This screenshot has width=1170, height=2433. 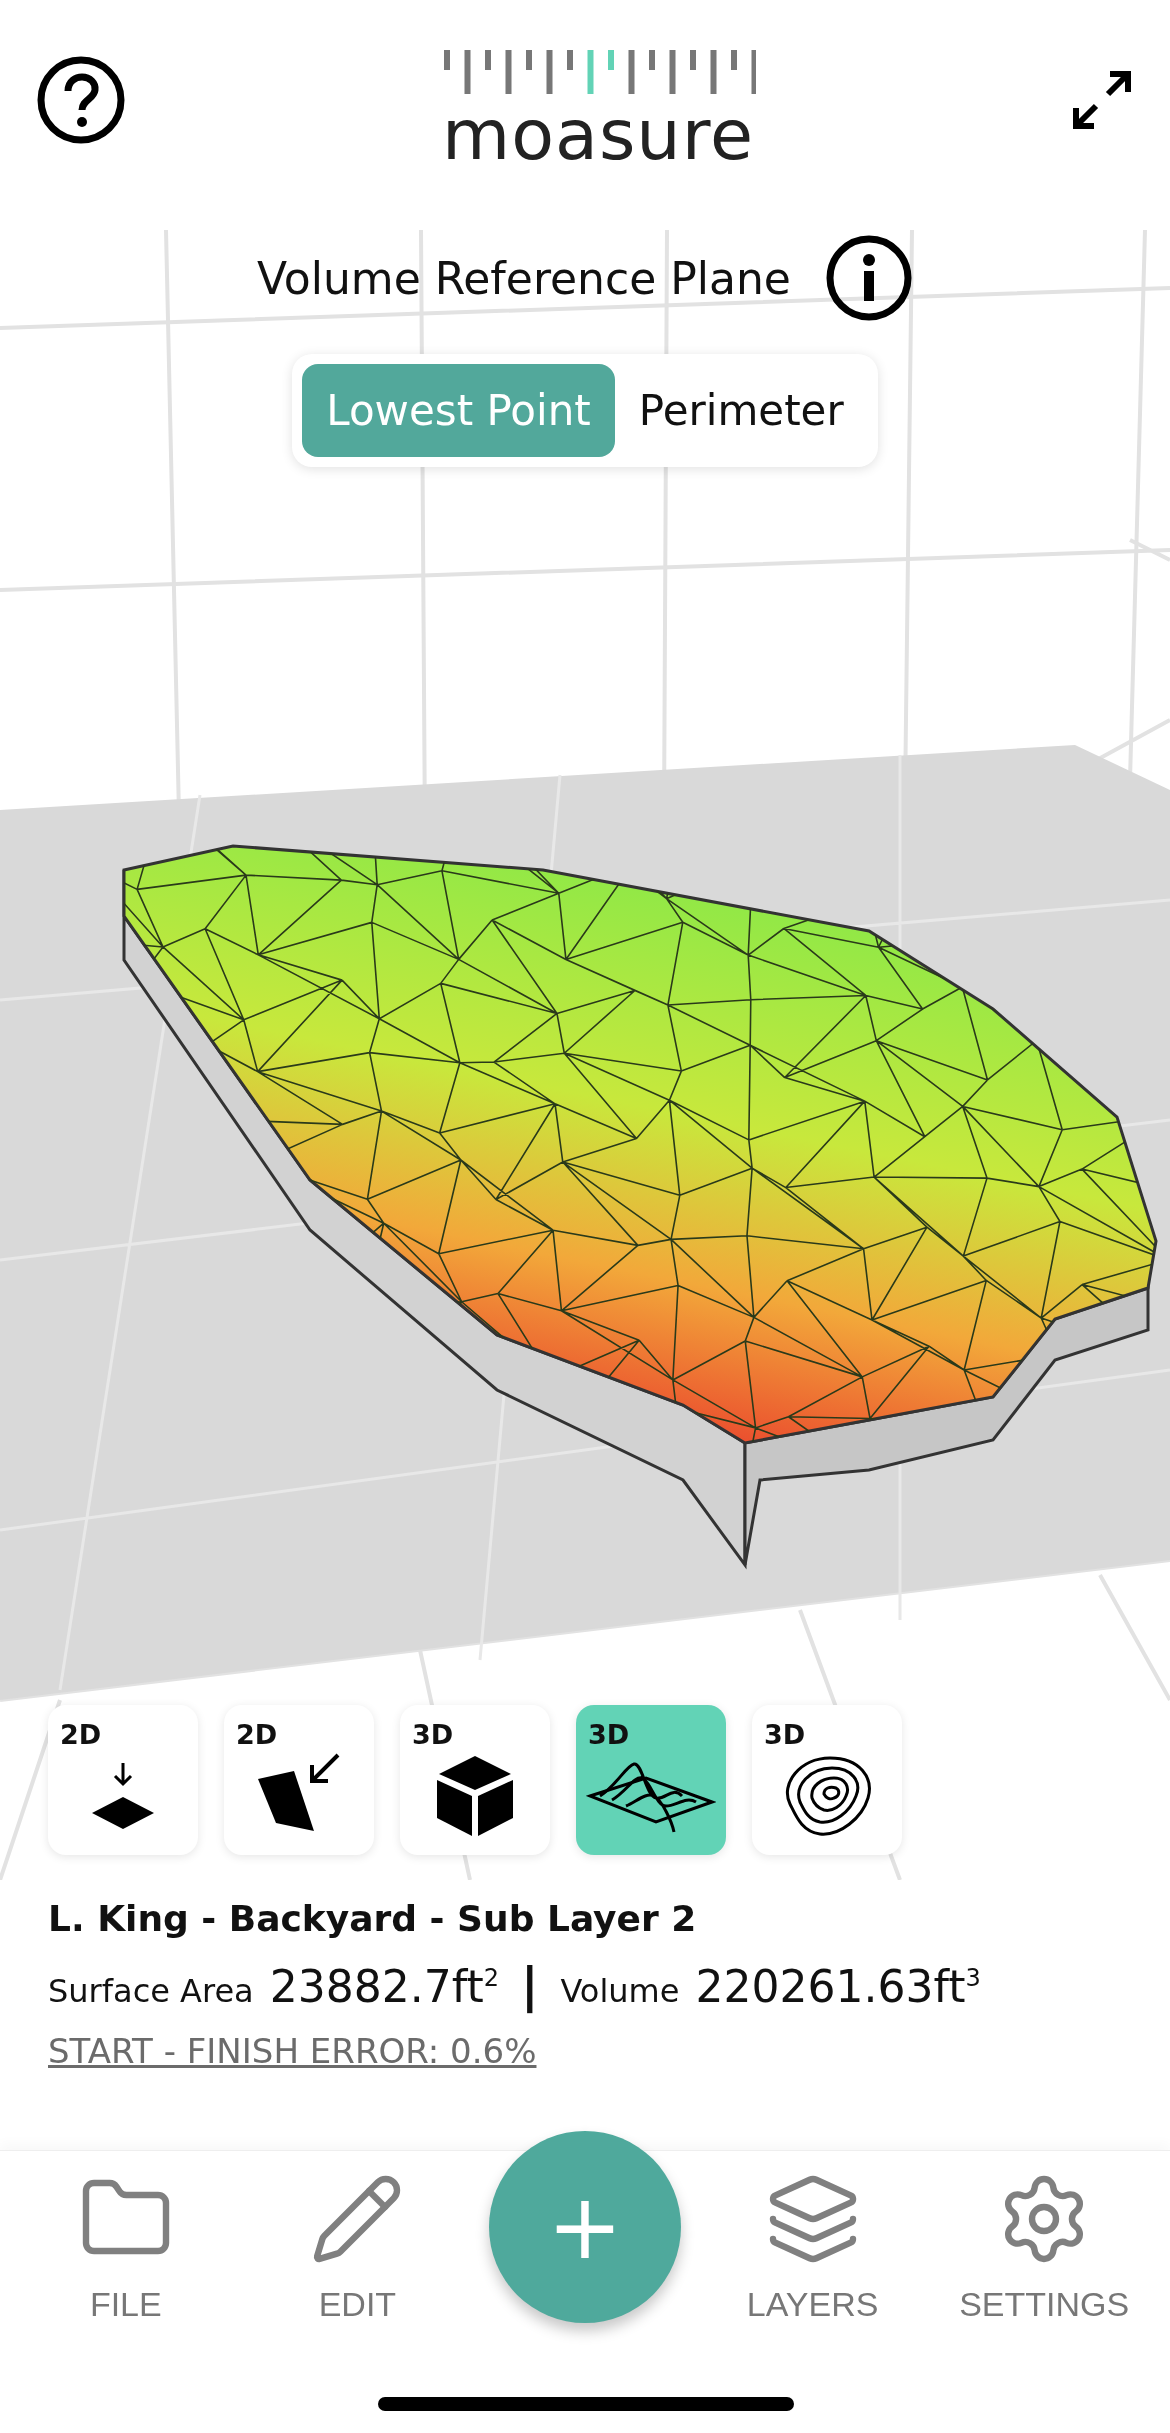 What do you see at coordinates (598, 135) in the screenshot?
I see `app-logo: moasure` at bounding box center [598, 135].